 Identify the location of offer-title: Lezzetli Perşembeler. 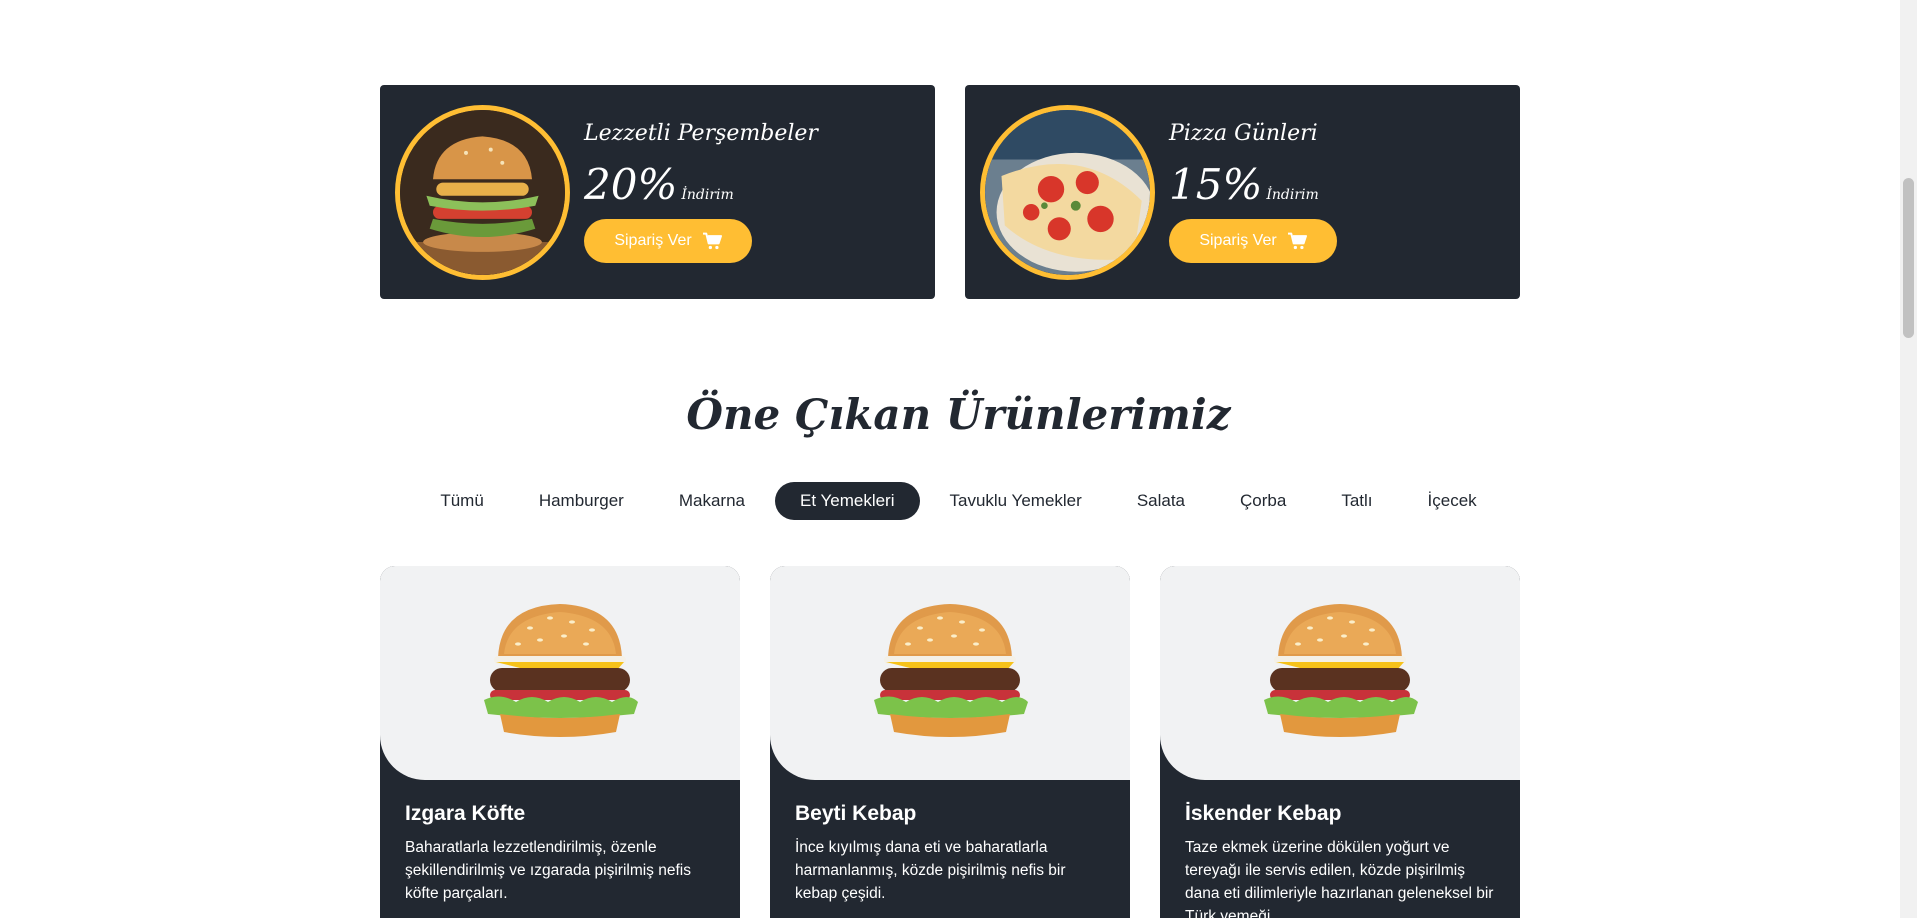
(701, 133).